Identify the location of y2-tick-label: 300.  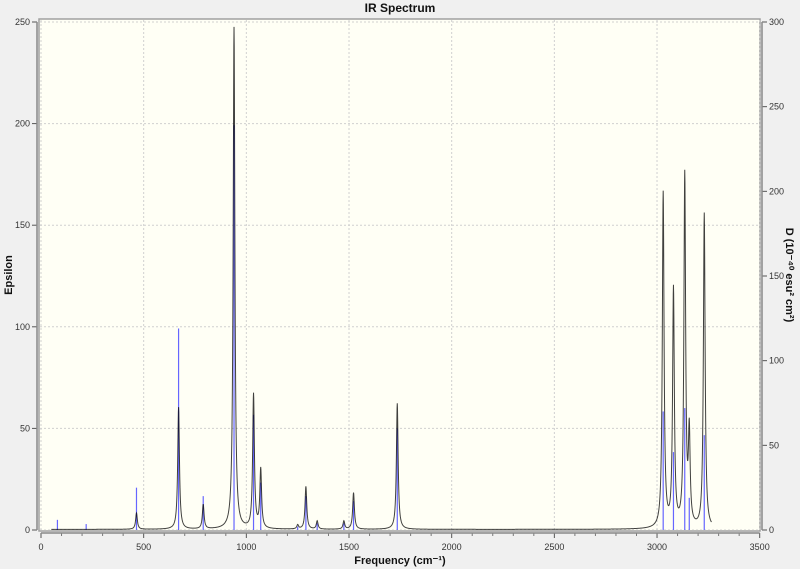
(776, 22).